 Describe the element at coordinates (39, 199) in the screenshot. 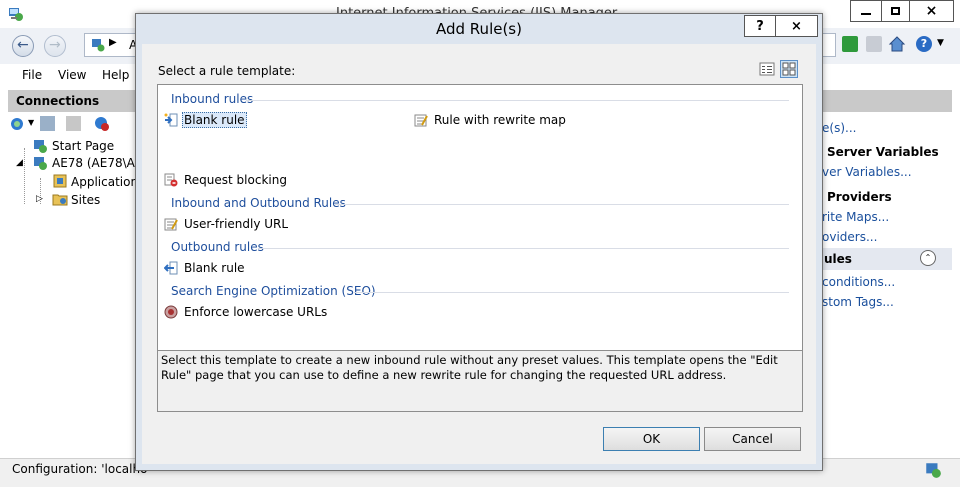

I see `tree-expand-icon: ▷` at that location.